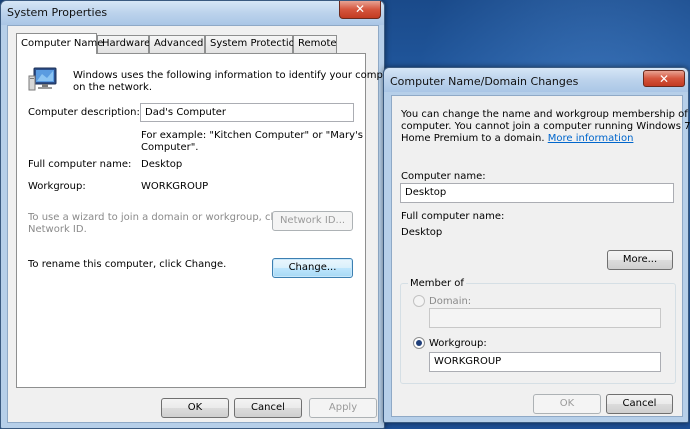 This screenshot has height=429, width=690. Describe the element at coordinates (419, 301) in the screenshot. I see `domain-radio` at that location.